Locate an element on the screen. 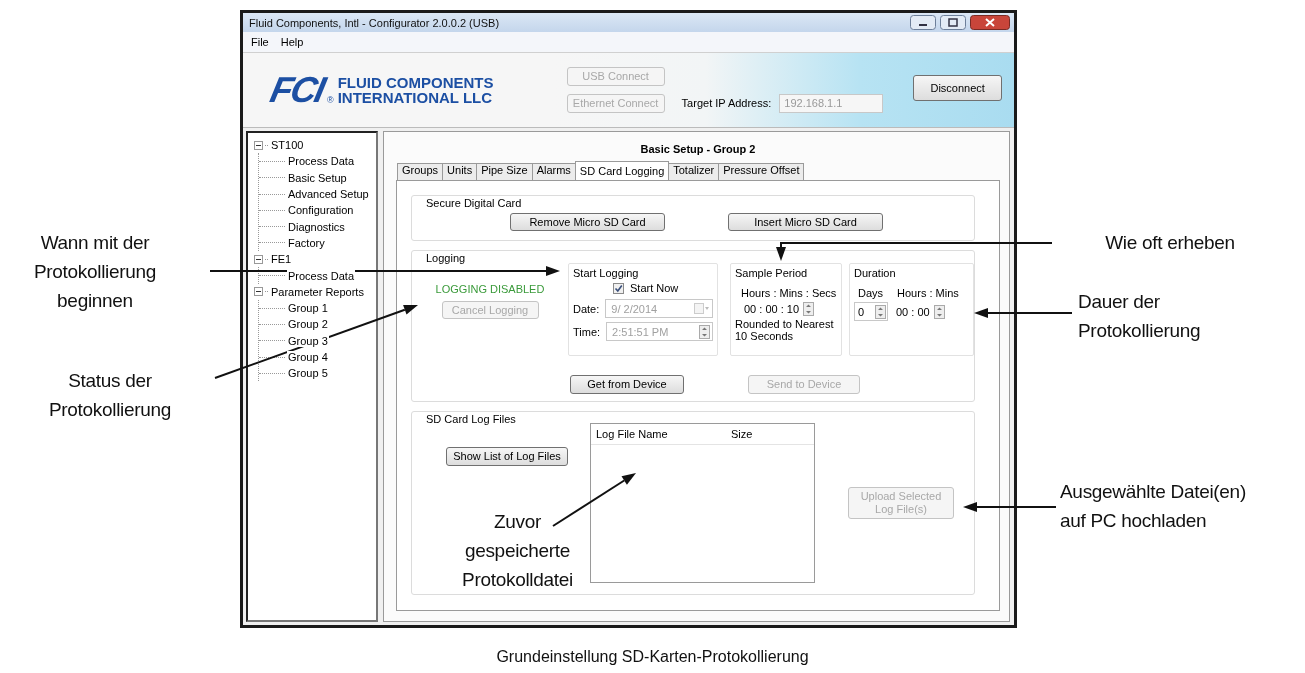 Image resolution: width=1305 pixels, height=673 pixels. units-label: Hours : Mins : Secs is located at coordinates (789, 293).